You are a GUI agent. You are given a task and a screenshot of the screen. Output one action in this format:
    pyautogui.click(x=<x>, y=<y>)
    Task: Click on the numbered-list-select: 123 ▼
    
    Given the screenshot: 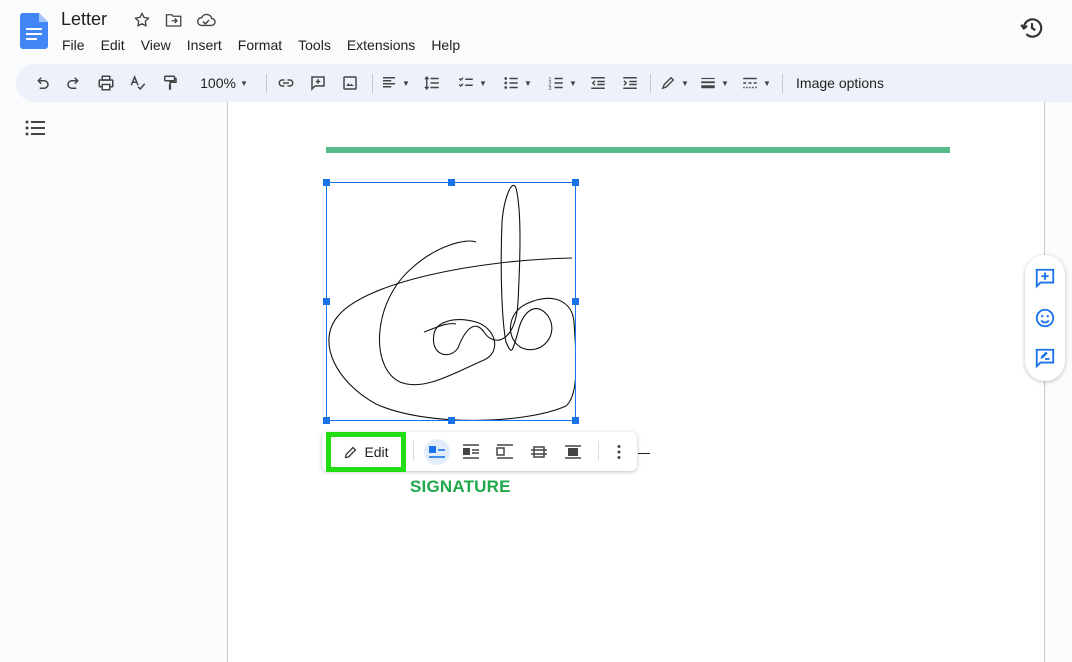 What is the action you would take?
    pyautogui.click(x=562, y=83)
    